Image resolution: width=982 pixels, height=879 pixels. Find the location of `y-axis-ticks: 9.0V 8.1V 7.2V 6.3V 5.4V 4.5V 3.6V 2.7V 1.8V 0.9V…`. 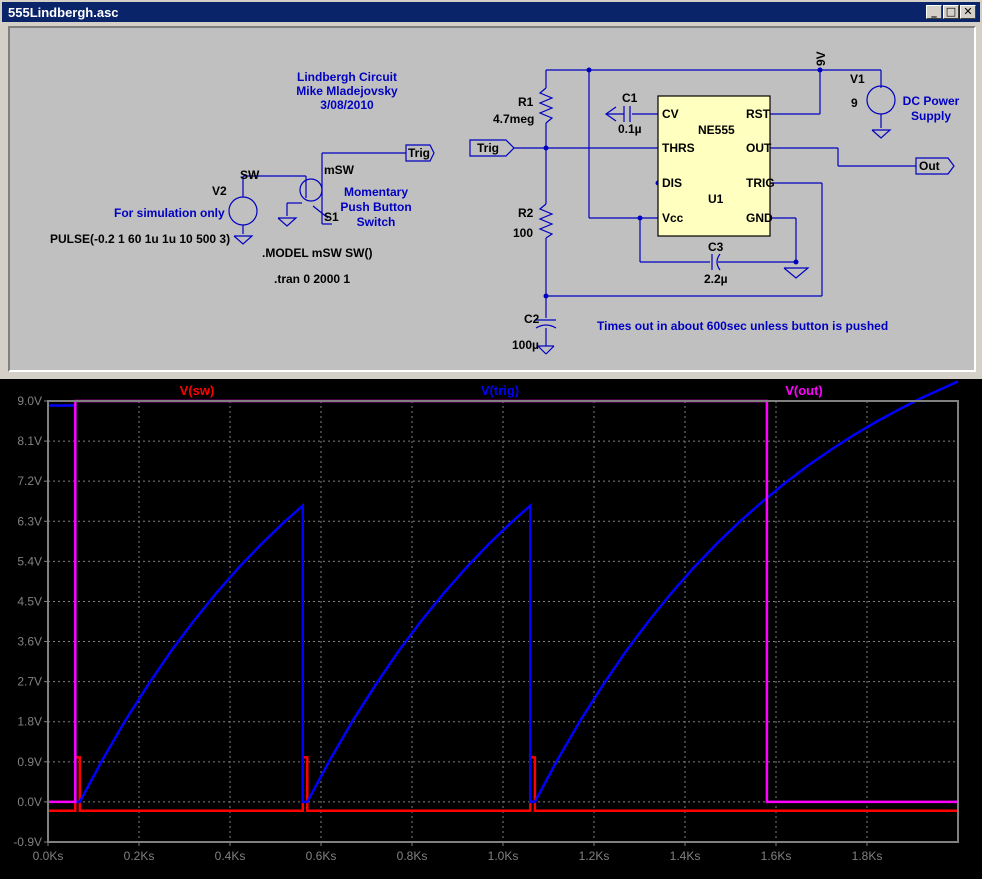

y-axis-ticks: 9.0V 8.1V 7.2V 6.3V 5.4V 4.5V 3.6V 2.7V 1.8V 0.9V… is located at coordinates (30, 621).